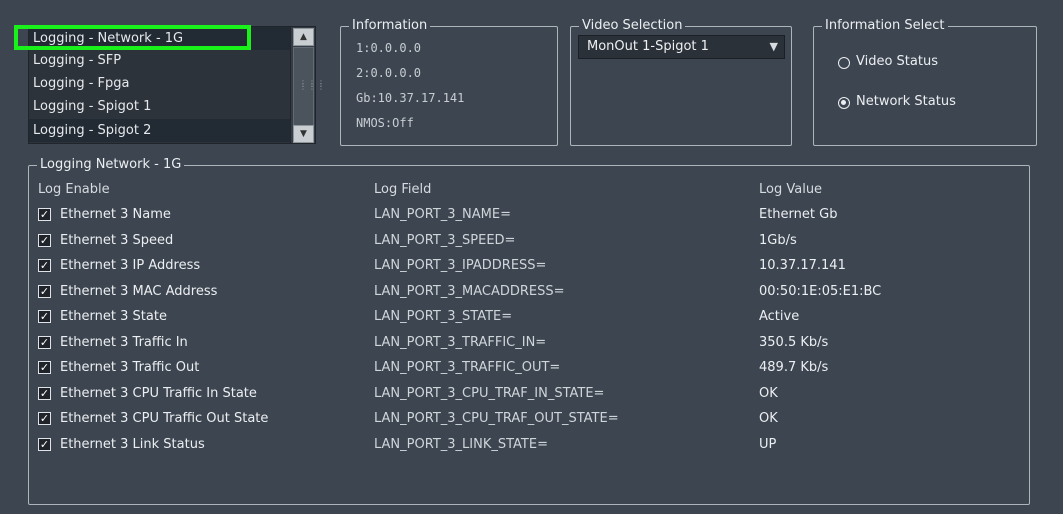 This screenshot has height=514, width=1063. I want to click on info-line: Gb:10.37.17.141, so click(410, 98).